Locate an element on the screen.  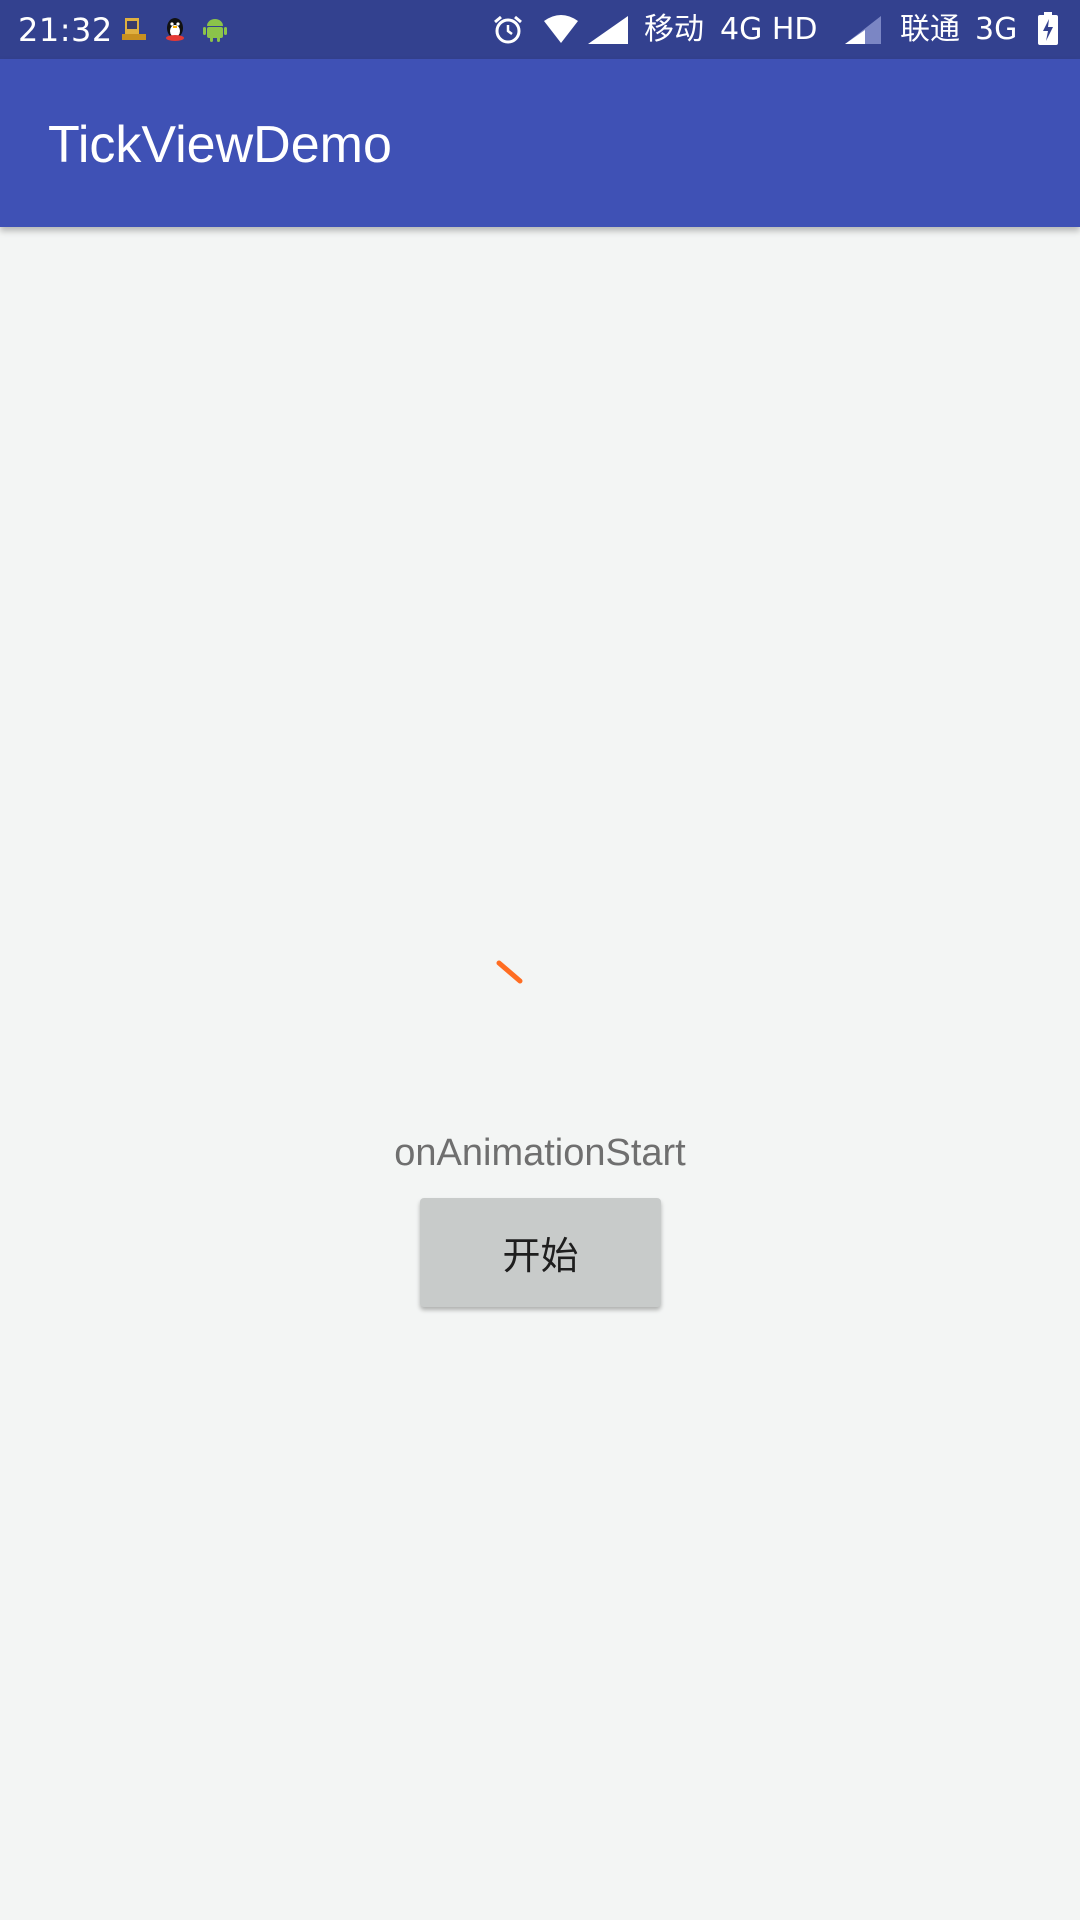
tick-view is located at coordinates (540, 970).